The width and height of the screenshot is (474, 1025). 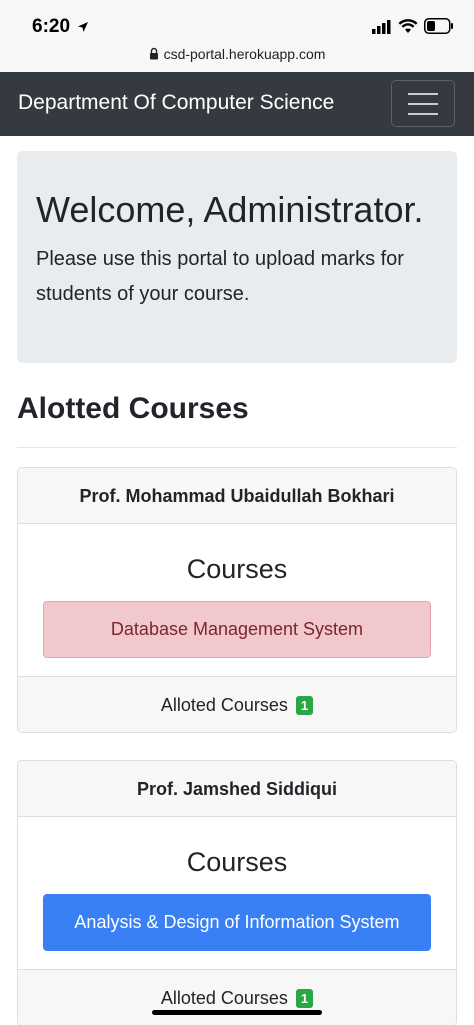 I want to click on navbar-brand: Department Of Computer Science, so click(x=176, y=103).